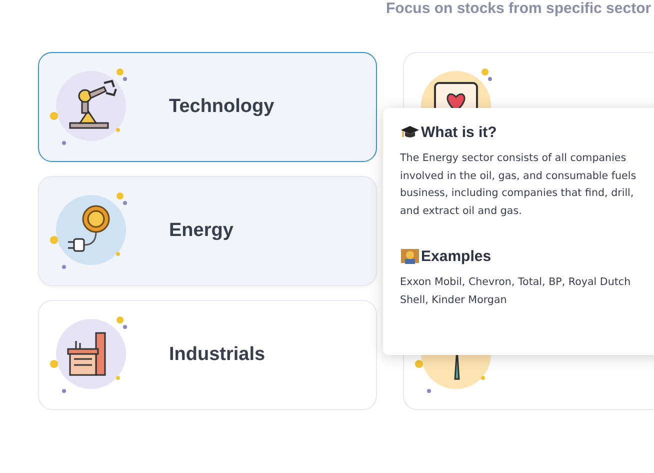 Image resolution: width=654 pixels, height=473 pixels. What do you see at coordinates (410, 256) in the screenshot?
I see `teacher-icon` at bounding box center [410, 256].